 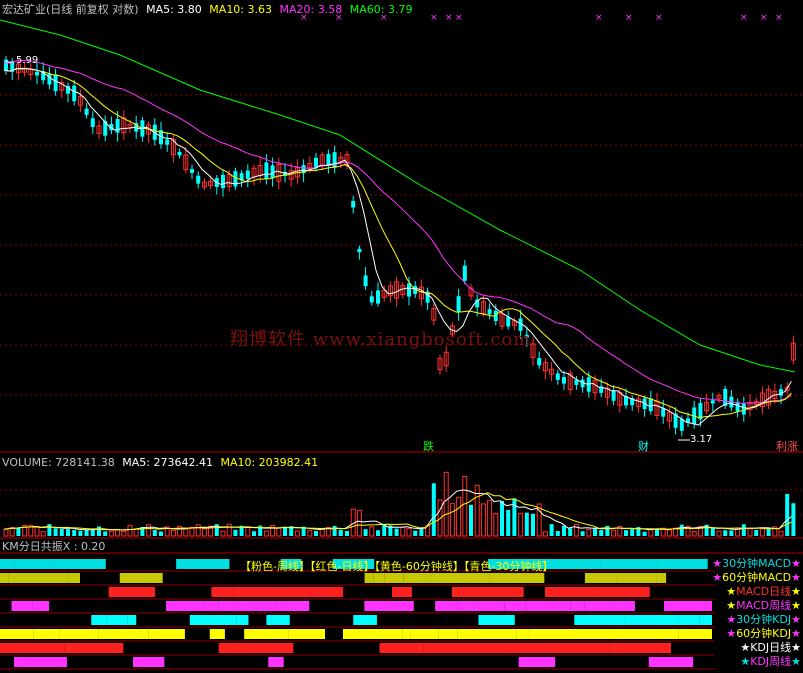 I want to click on side-label-text: 30分钟KDJ, so click(x=764, y=619).